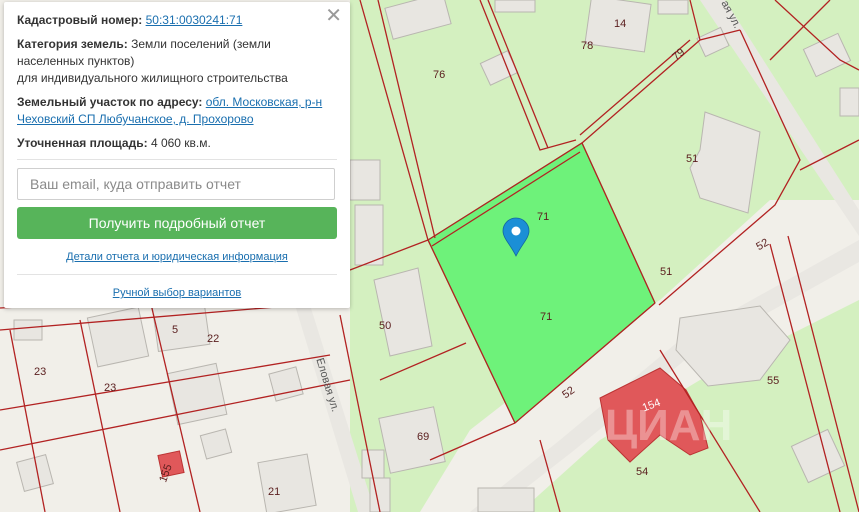  Describe the element at coordinates (175, 330) in the screenshot. I see `parcel-label: 5` at that location.